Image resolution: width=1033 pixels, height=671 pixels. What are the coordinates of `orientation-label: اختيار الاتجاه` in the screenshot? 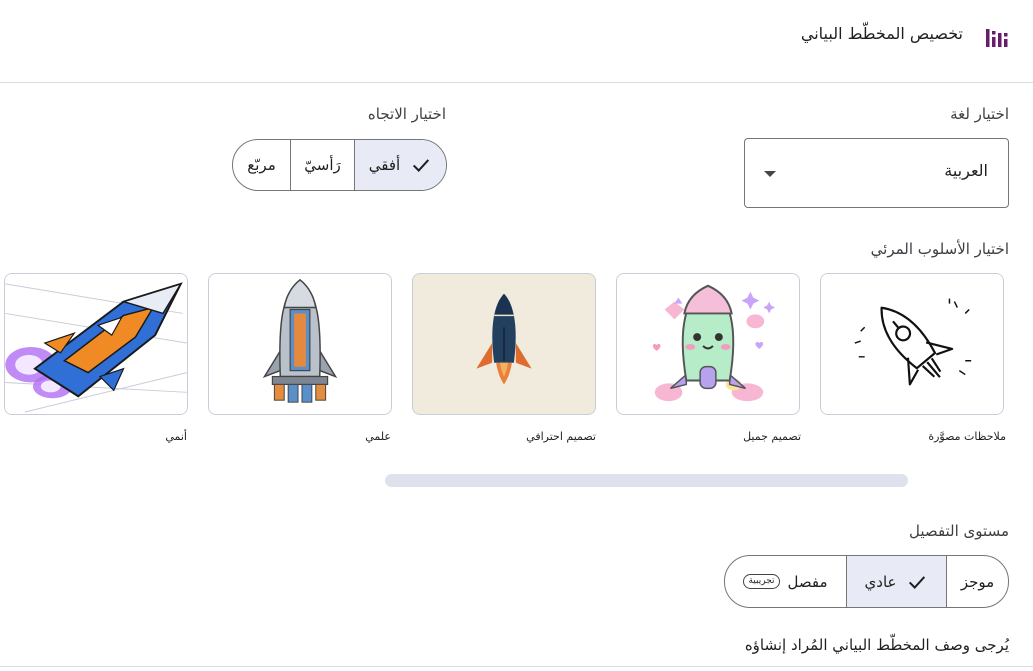 It's located at (406, 114).